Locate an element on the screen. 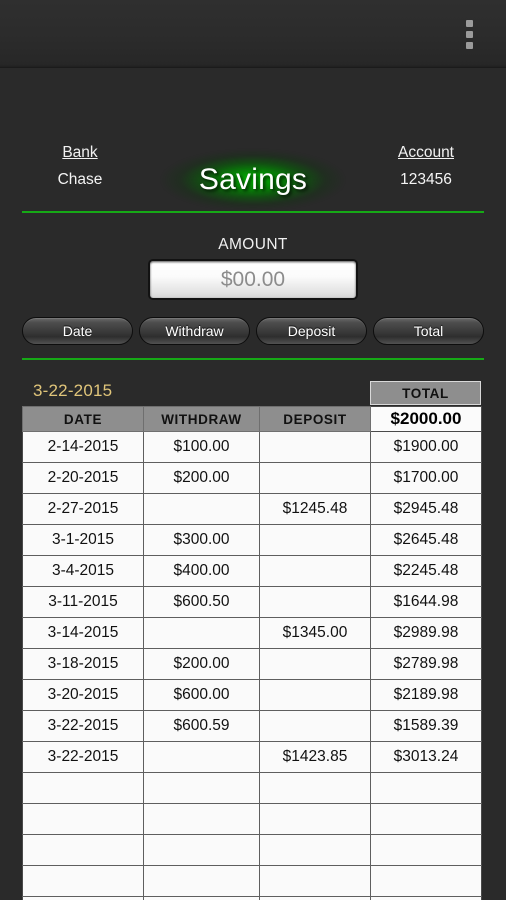  cell-date: 3-4-2015 is located at coordinates (83, 571).